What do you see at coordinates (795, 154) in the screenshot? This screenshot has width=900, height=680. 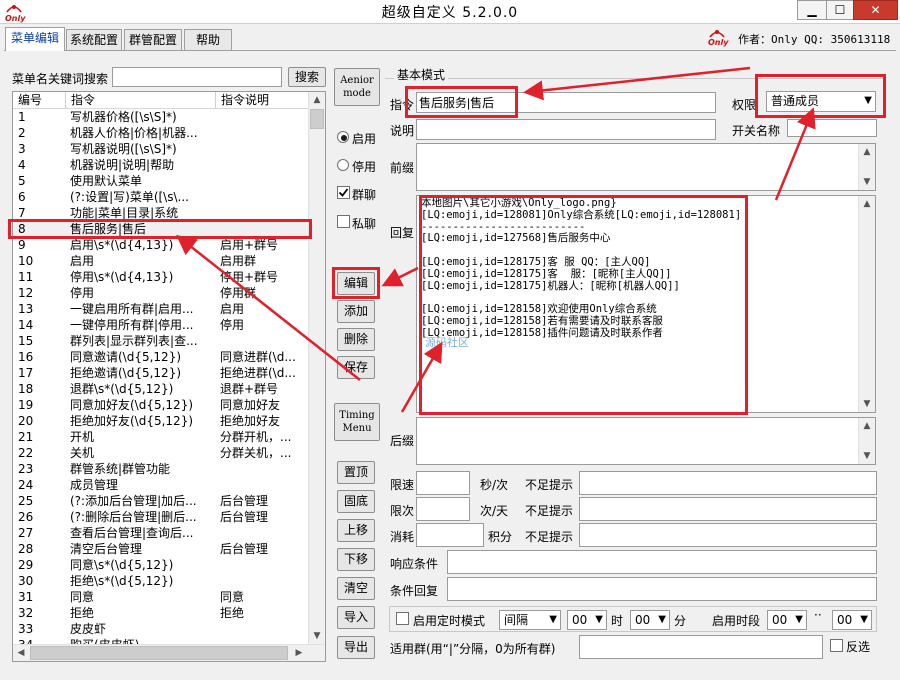 I see `arrow-to-permission` at bounding box center [795, 154].